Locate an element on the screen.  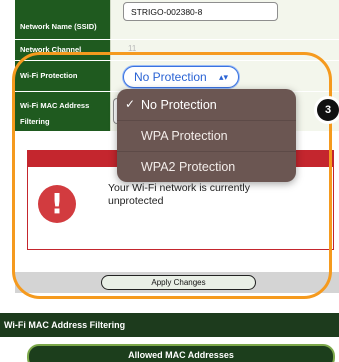
allowed-mac-addresses-button: Allowed MAC Addresses is located at coordinates (181, 353).